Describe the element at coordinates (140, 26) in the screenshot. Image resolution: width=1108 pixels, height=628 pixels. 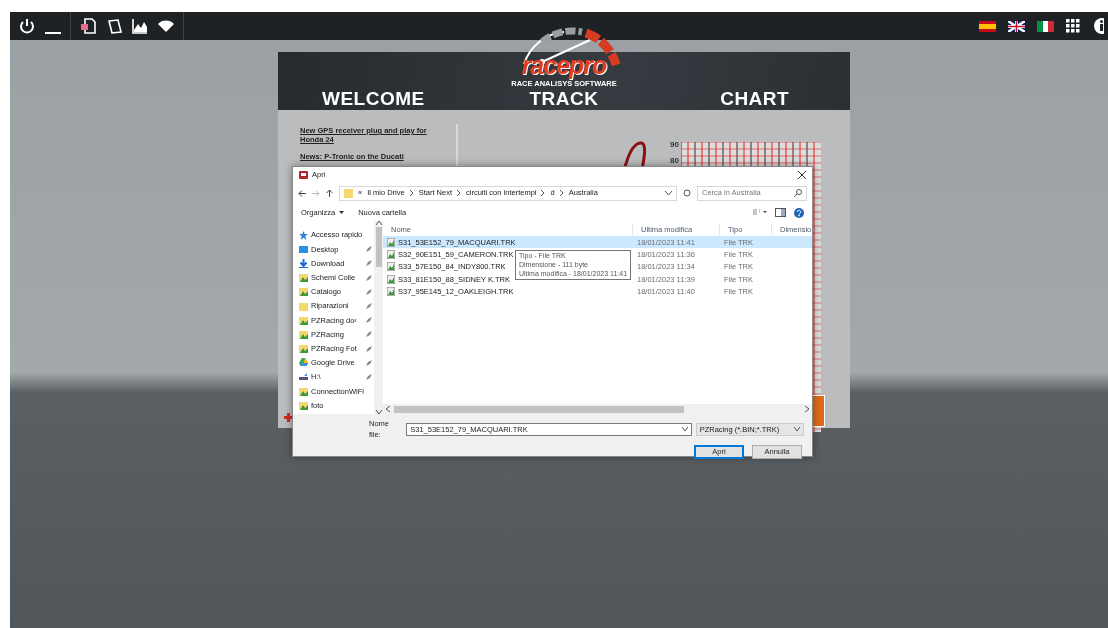
I see `chart-icon` at that location.